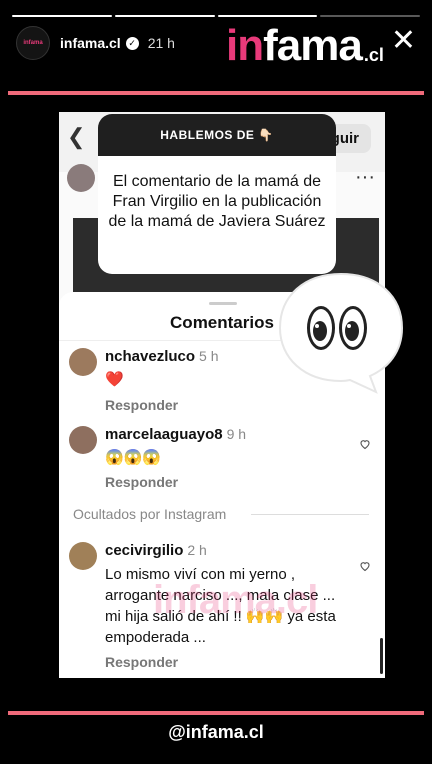  What do you see at coordinates (353, 328) in the screenshot?
I see `right-eye` at bounding box center [353, 328].